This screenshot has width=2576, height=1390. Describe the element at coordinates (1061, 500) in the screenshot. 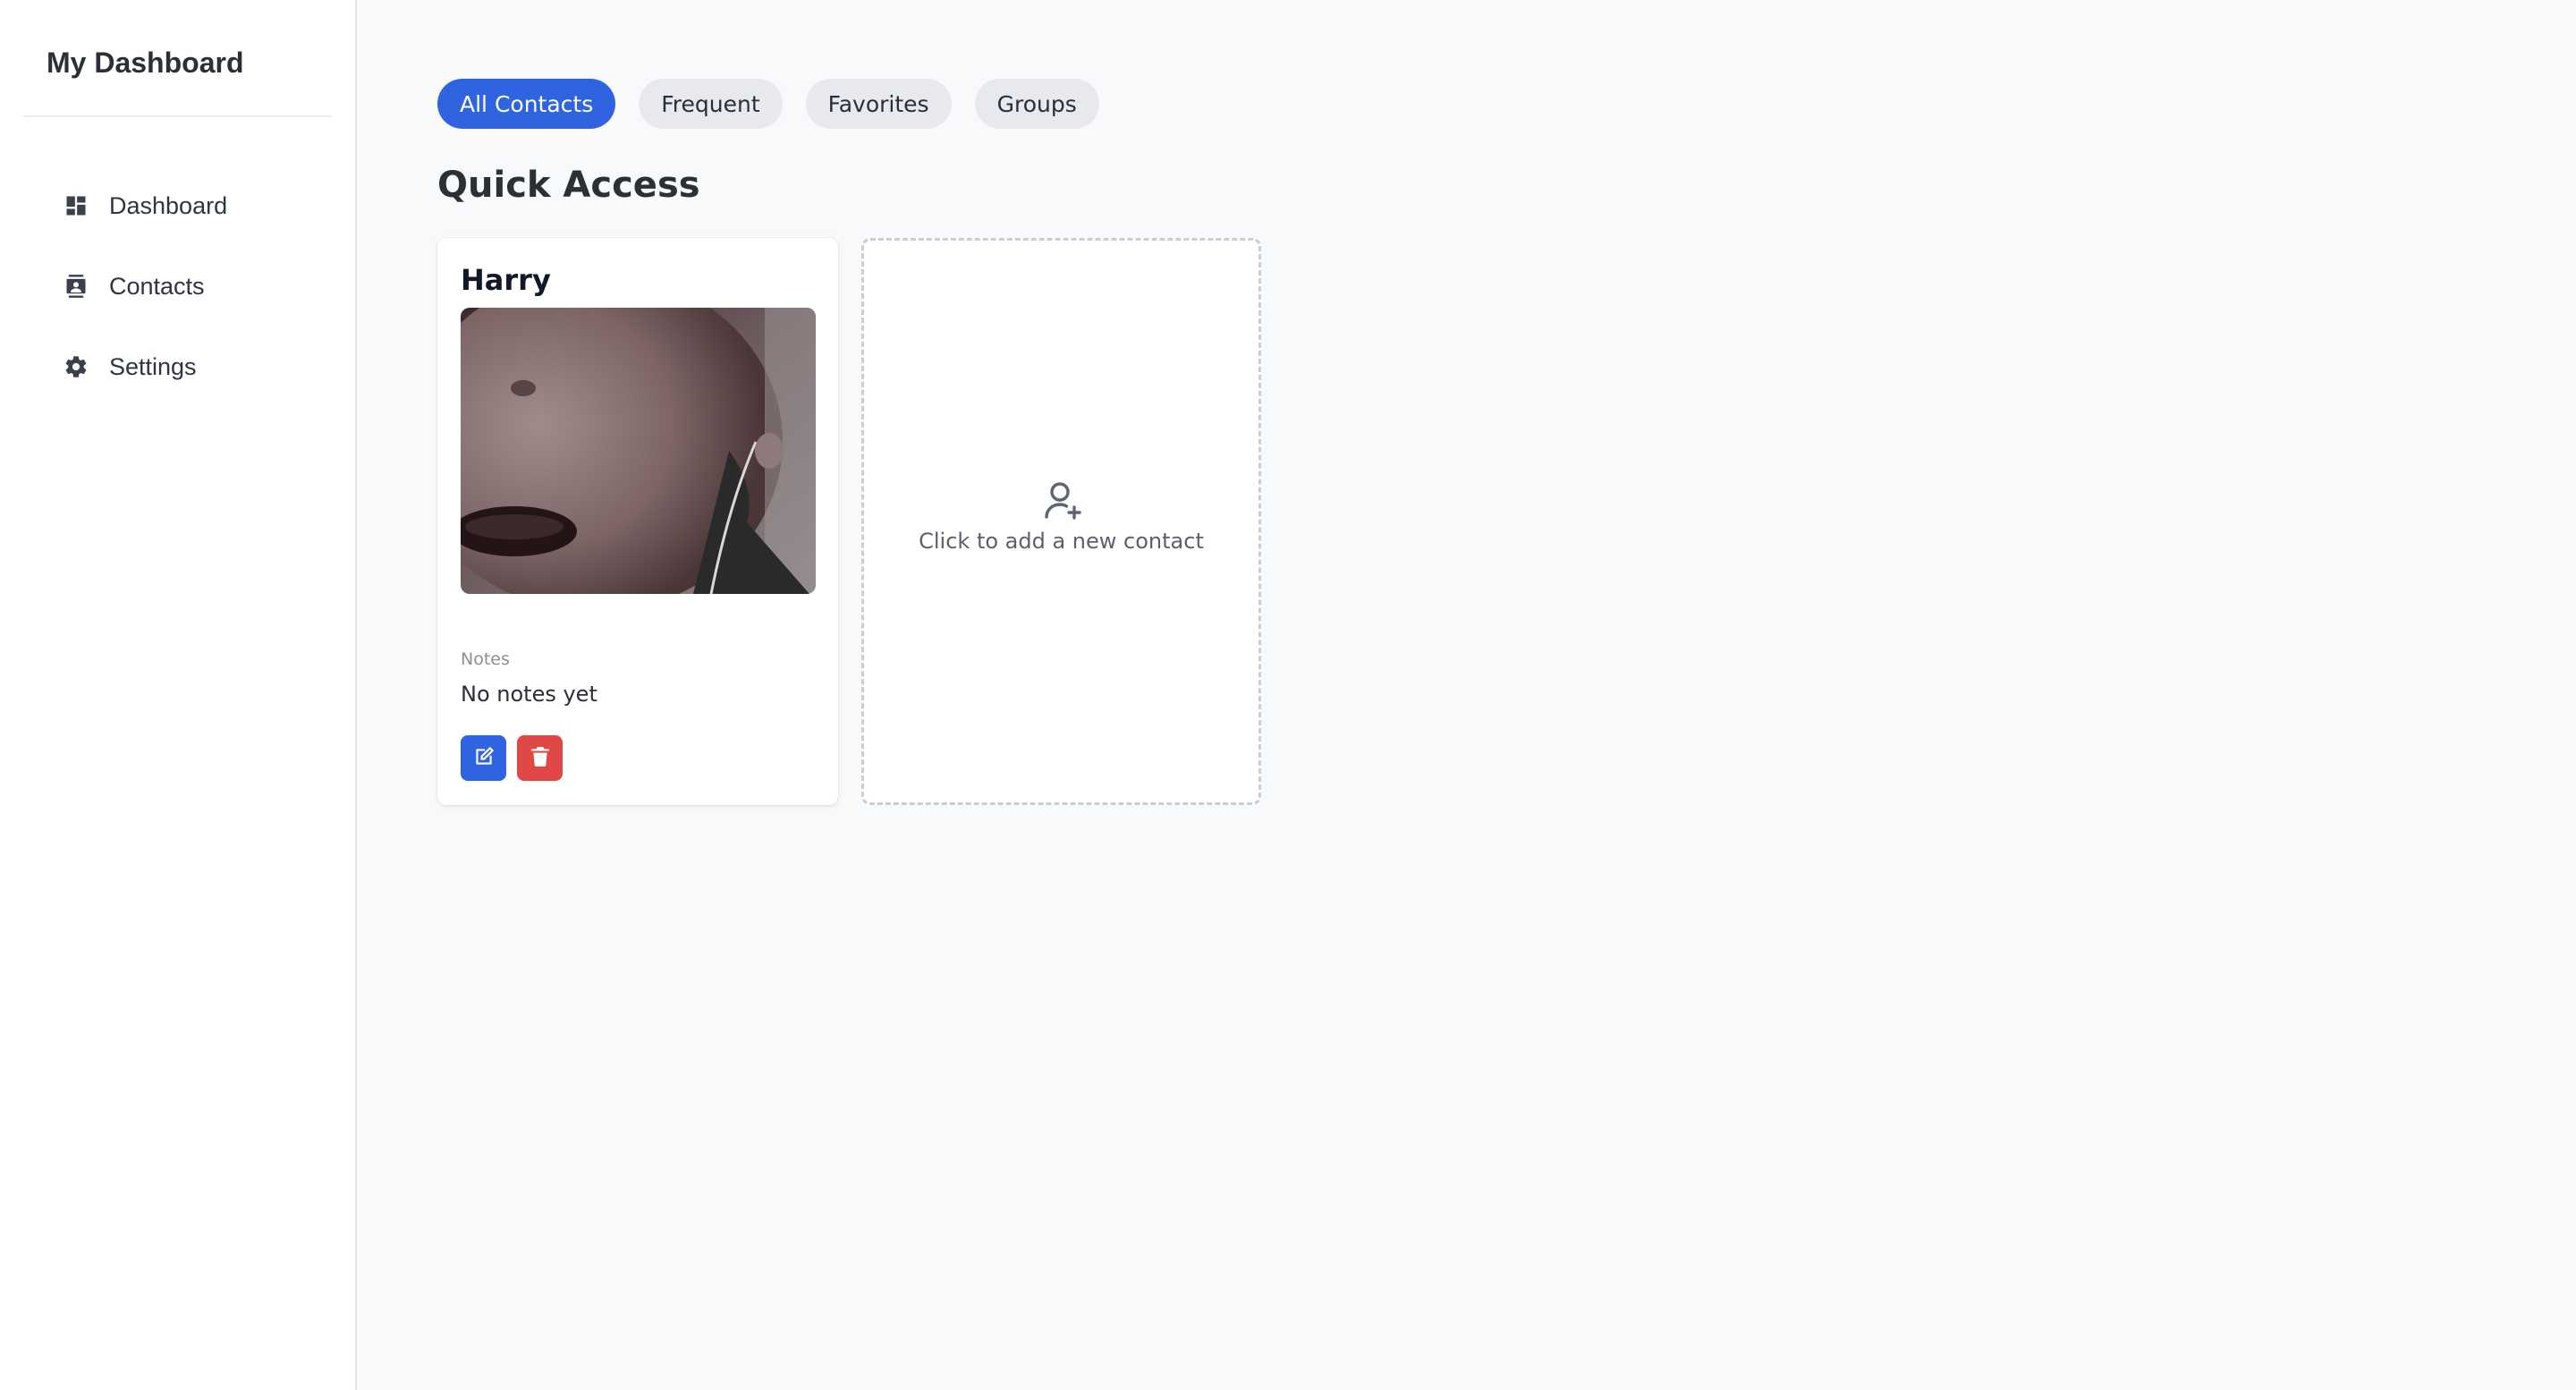

I see `user-plus-icon` at that location.